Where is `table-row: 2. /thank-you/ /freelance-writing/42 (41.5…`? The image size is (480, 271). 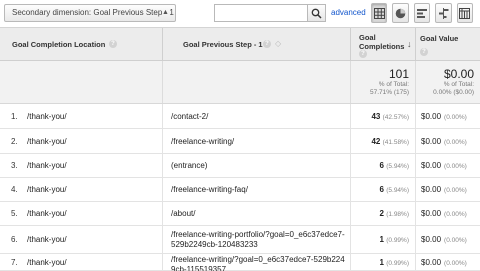 table-row: 2. /thank-you/ /freelance-writing/42 (41.5… is located at coordinates (240, 141).